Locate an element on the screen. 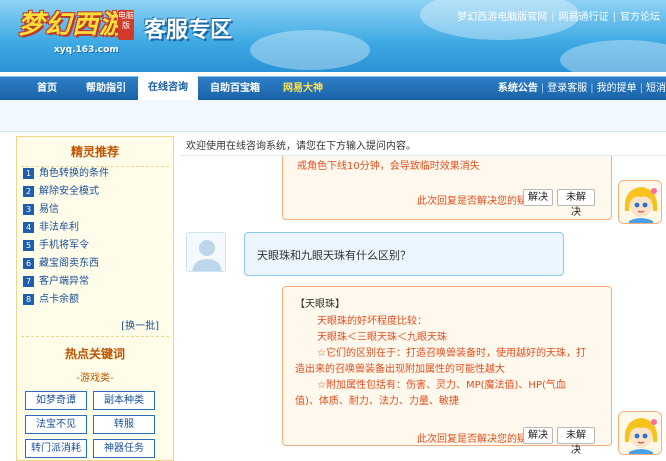 The height and width of the screenshot is (461, 666). tab-home: 首页 is located at coordinates (47, 89).